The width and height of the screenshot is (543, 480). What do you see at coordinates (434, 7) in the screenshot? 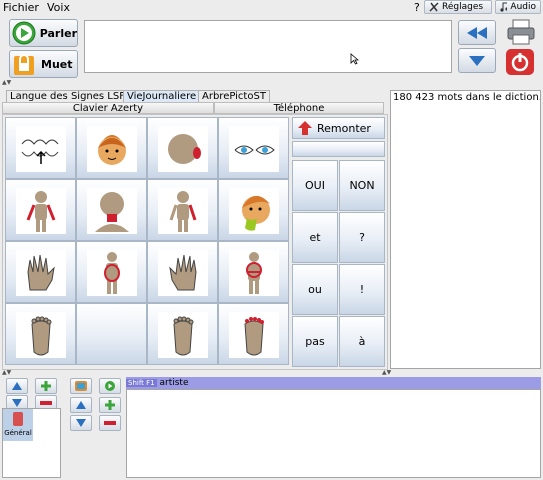
I see `settings-icon` at bounding box center [434, 7].